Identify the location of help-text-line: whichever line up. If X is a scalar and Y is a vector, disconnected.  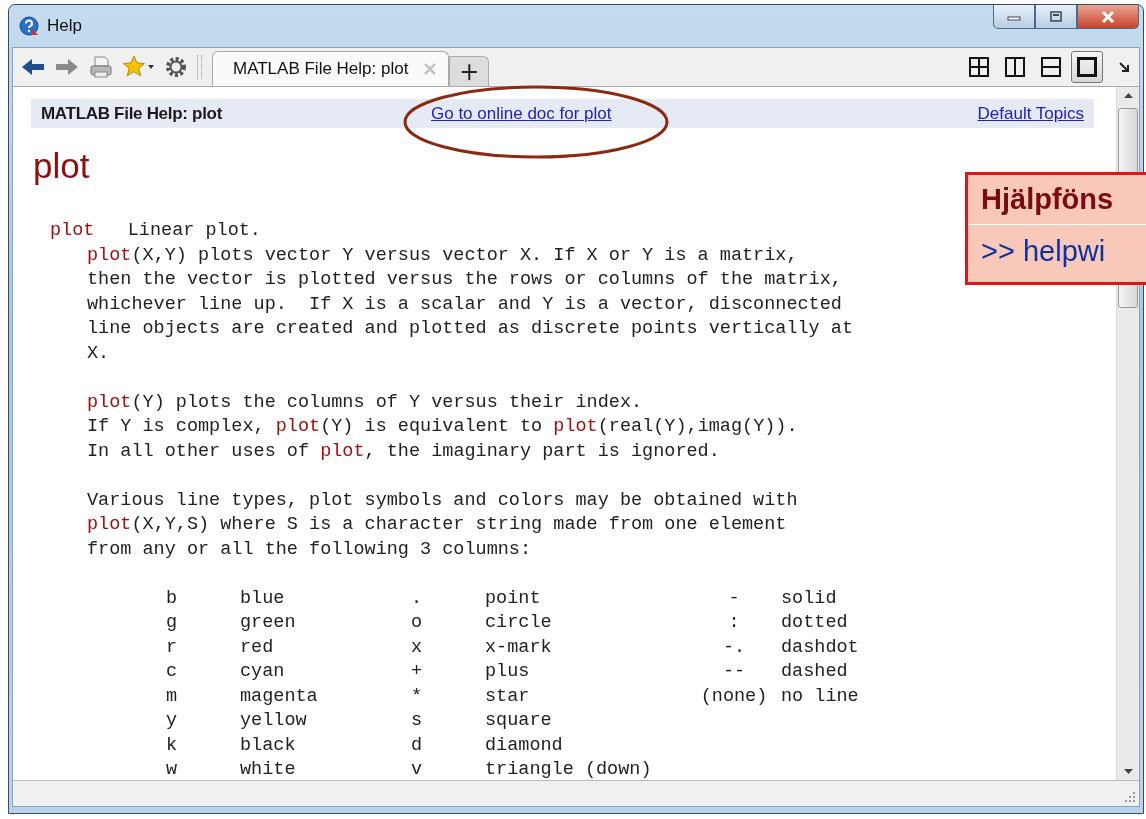
(464, 304).